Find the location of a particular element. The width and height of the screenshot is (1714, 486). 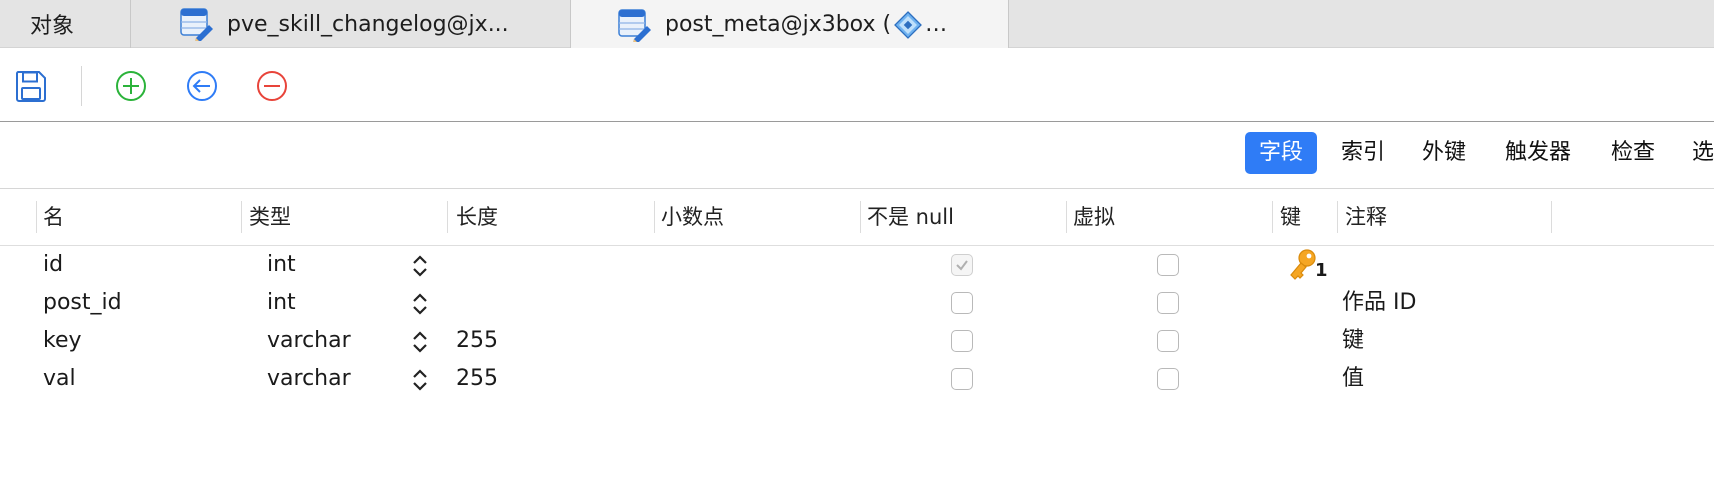

table-row: post_id int 作品 ID is located at coordinates (857, 303).